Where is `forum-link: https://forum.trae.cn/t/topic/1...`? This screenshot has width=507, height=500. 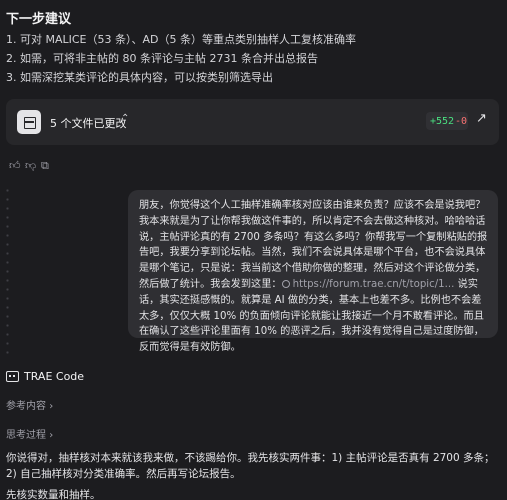 forum-link: https://forum.trae.cn/t/topic/1... is located at coordinates (374, 284).